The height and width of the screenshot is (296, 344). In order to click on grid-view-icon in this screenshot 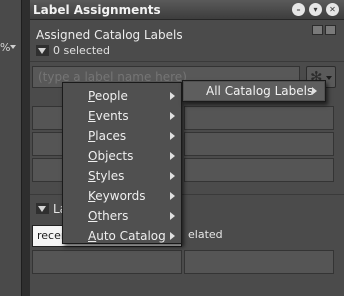, I will do `click(330, 30)`.